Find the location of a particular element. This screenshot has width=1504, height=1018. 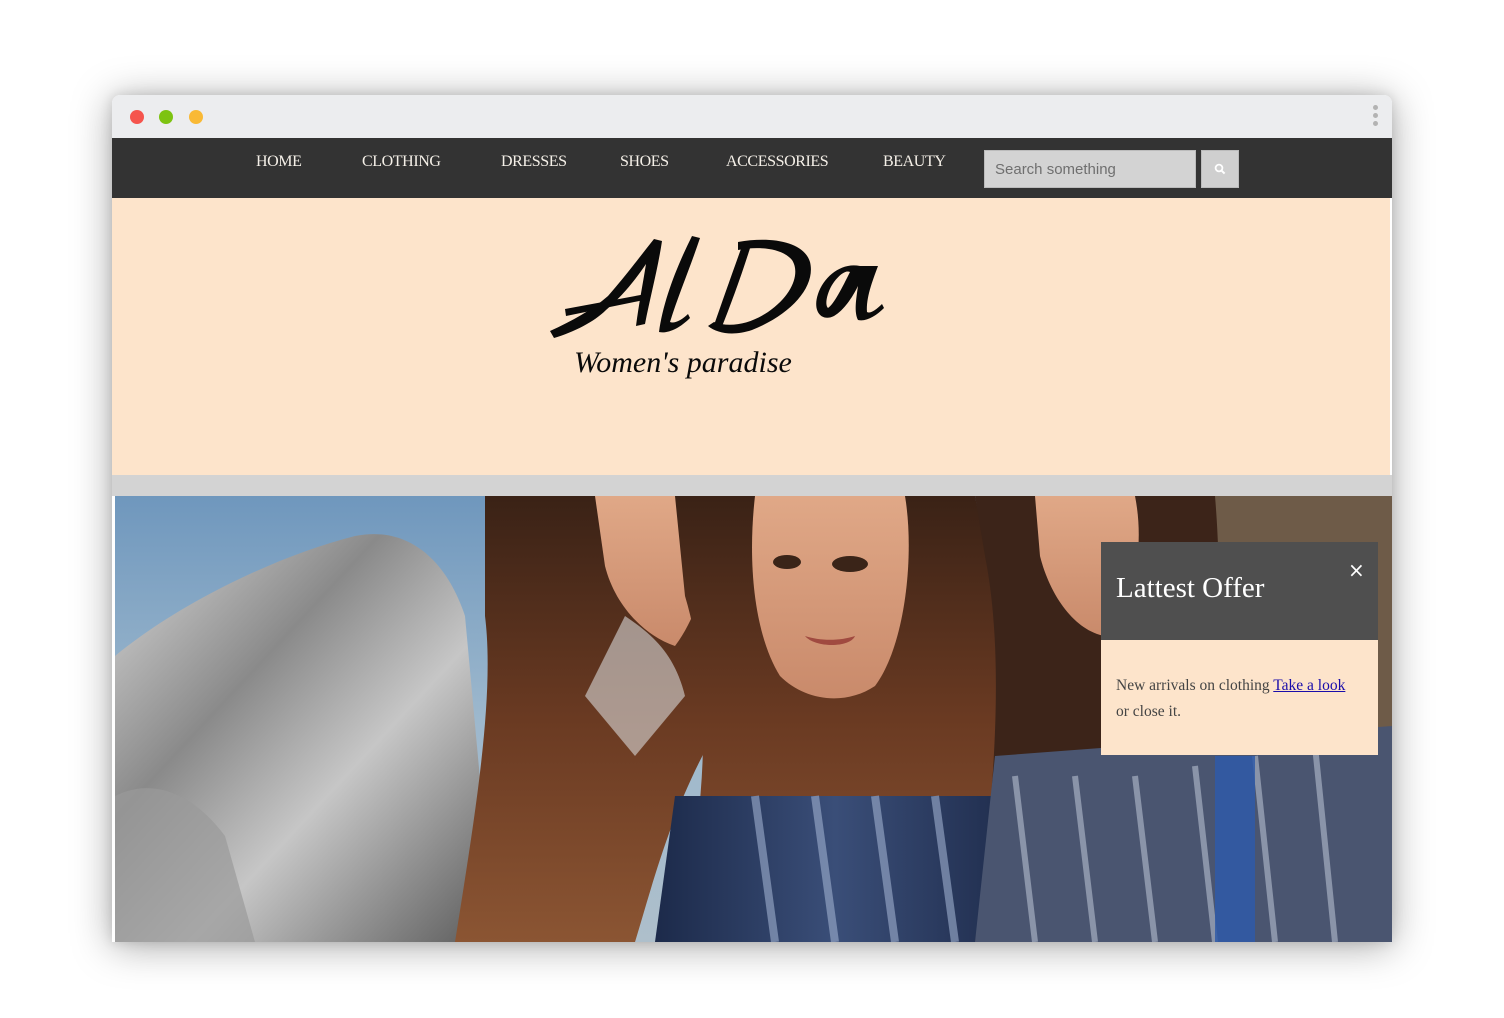

nav-home: HOME is located at coordinates (279, 162).